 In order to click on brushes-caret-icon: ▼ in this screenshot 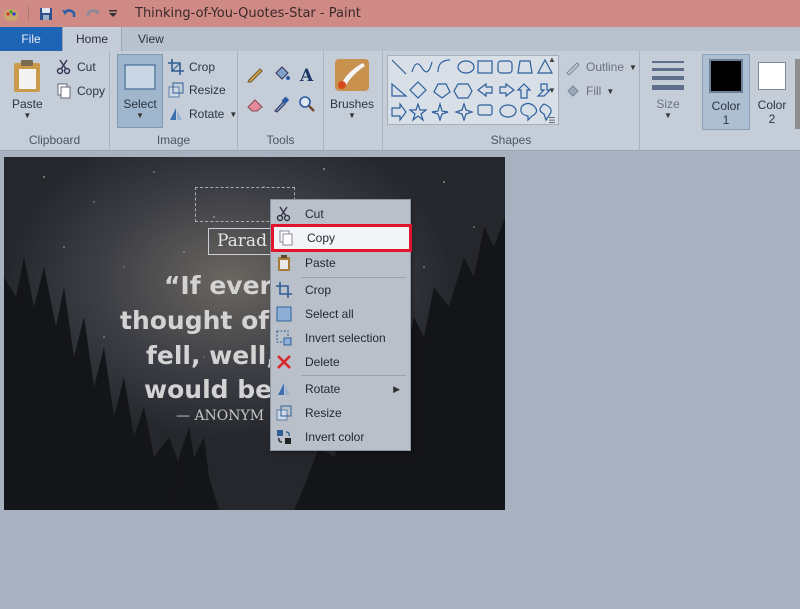, I will do `click(352, 115)`.